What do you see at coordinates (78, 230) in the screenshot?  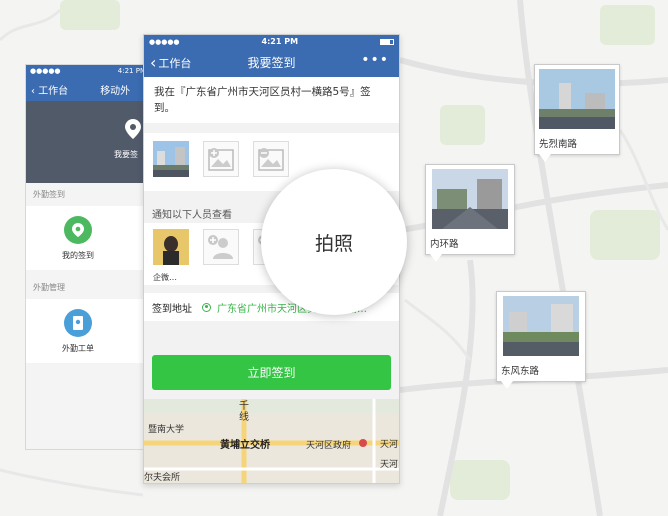 I see `person-pin-icon` at bounding box center [78, 230].